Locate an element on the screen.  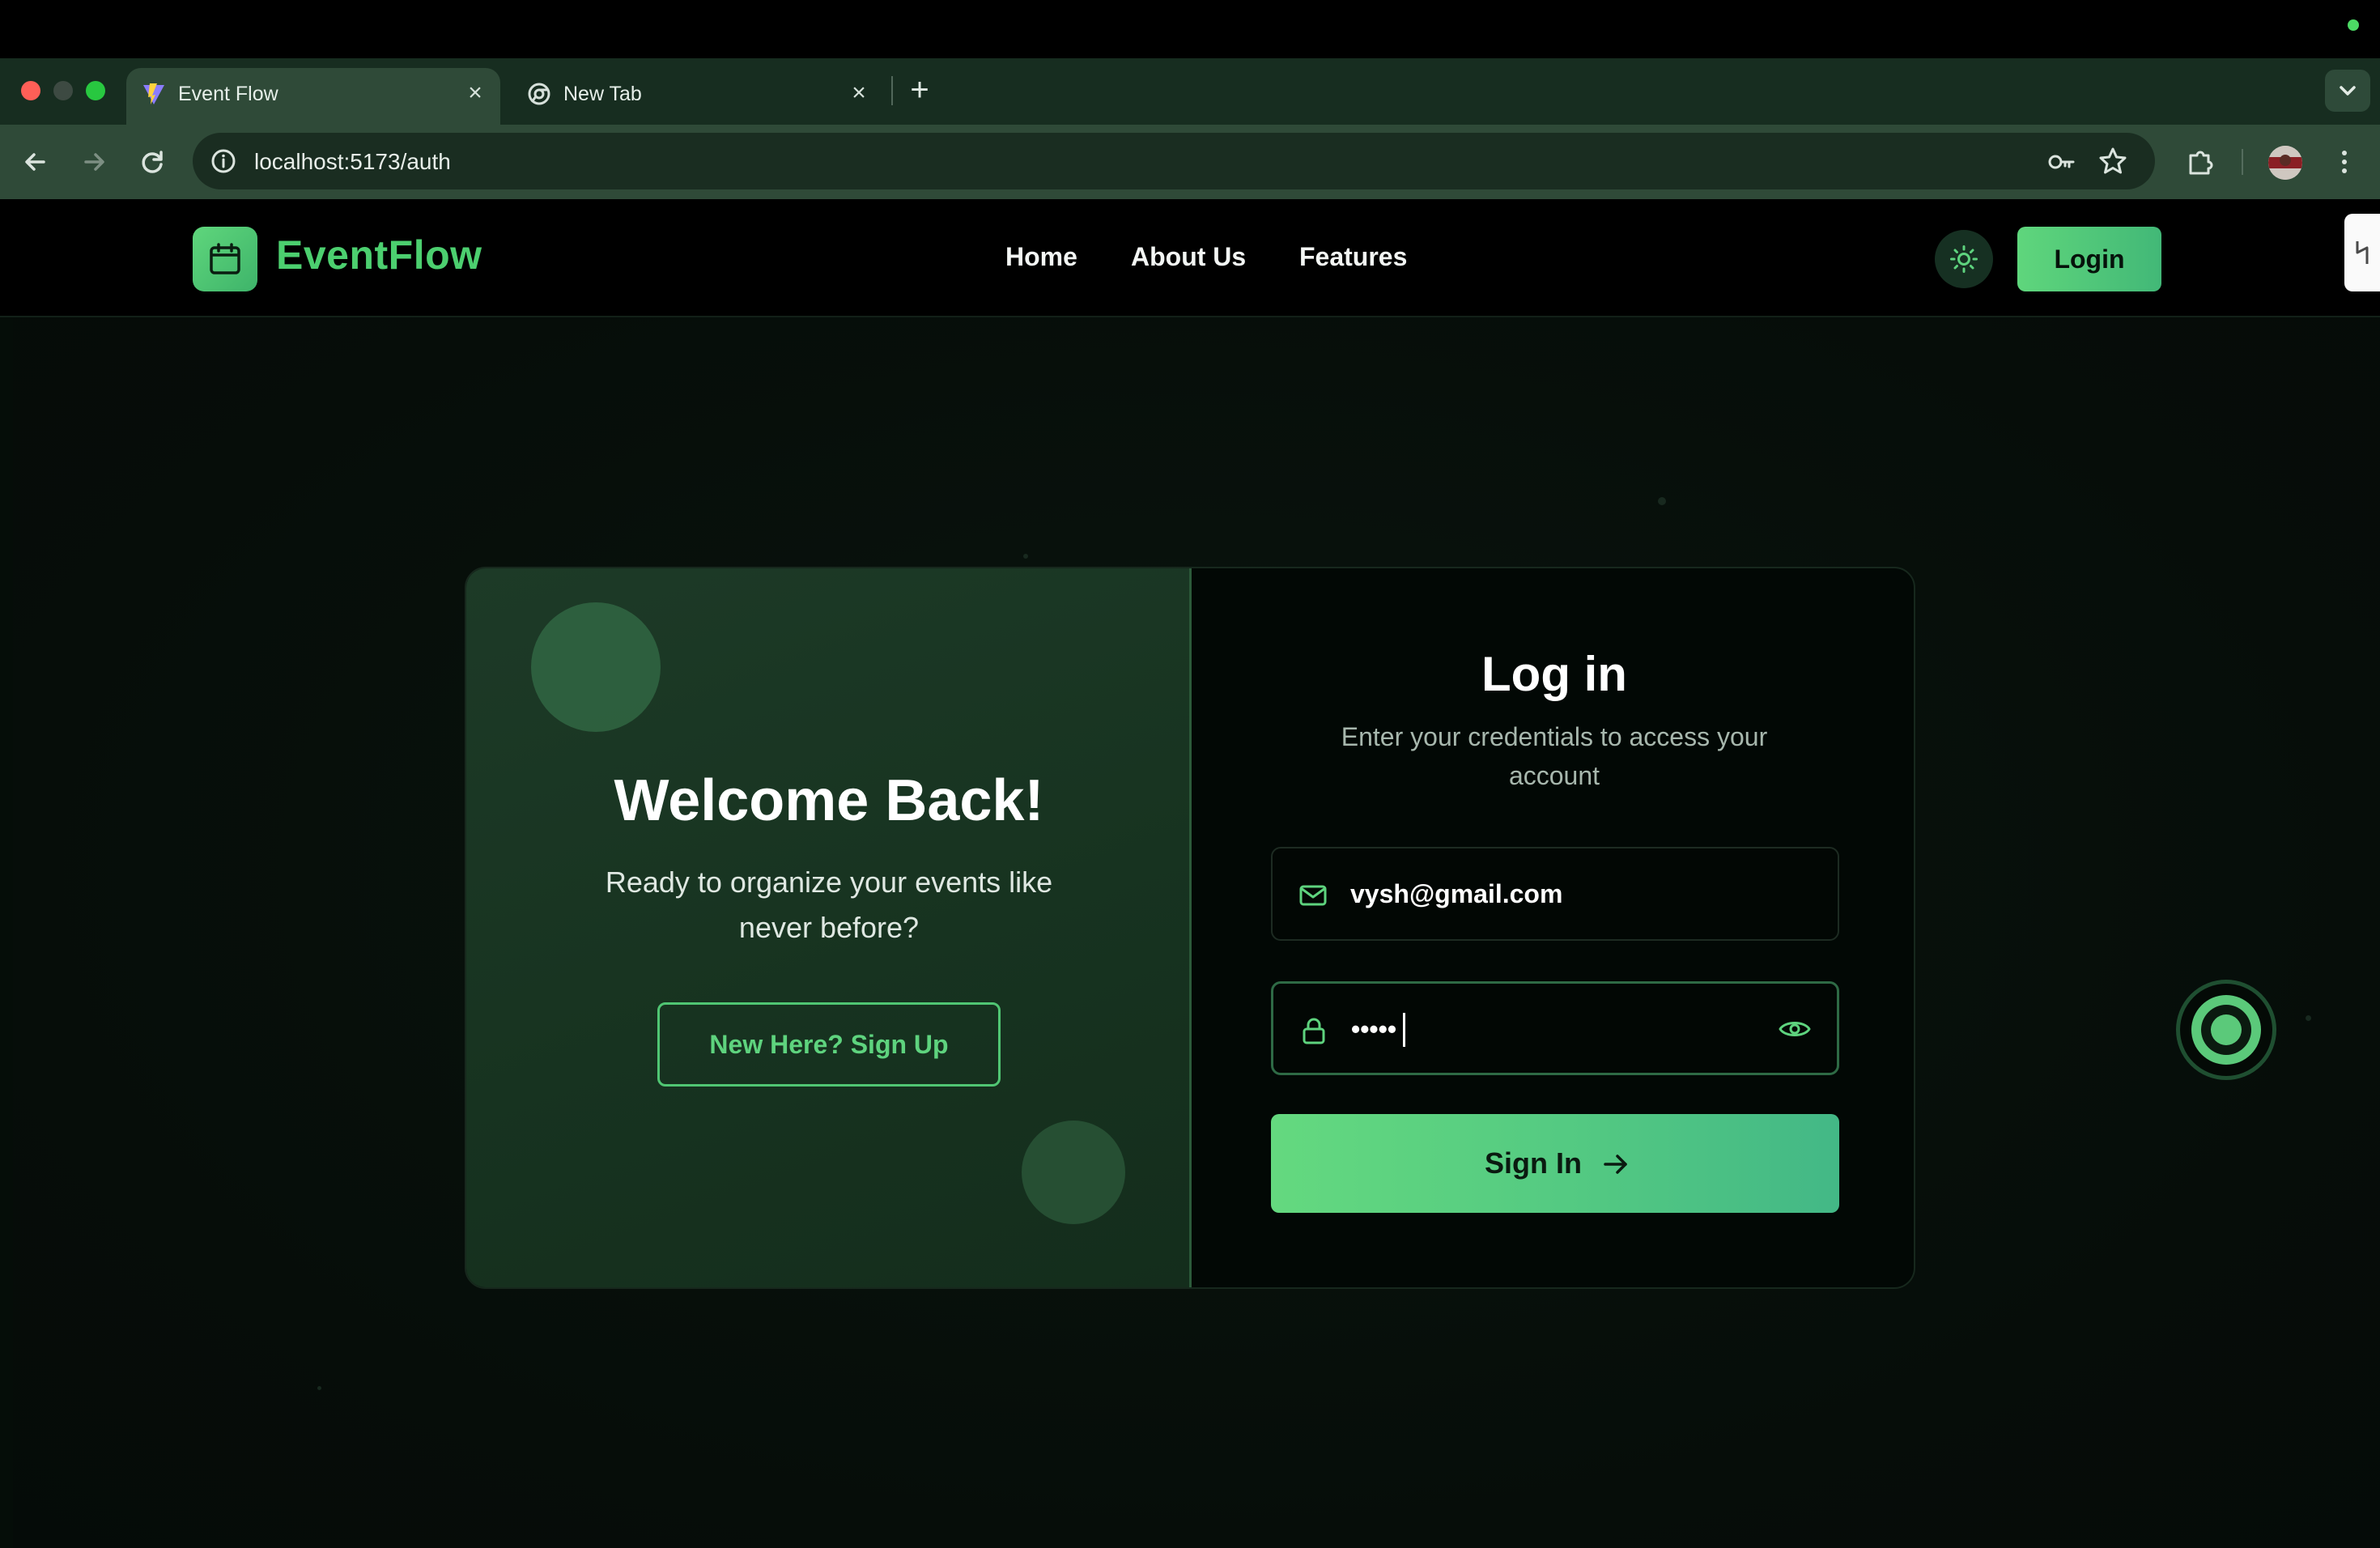
tab-title: Event Flow is located at coordinates (228, 94).